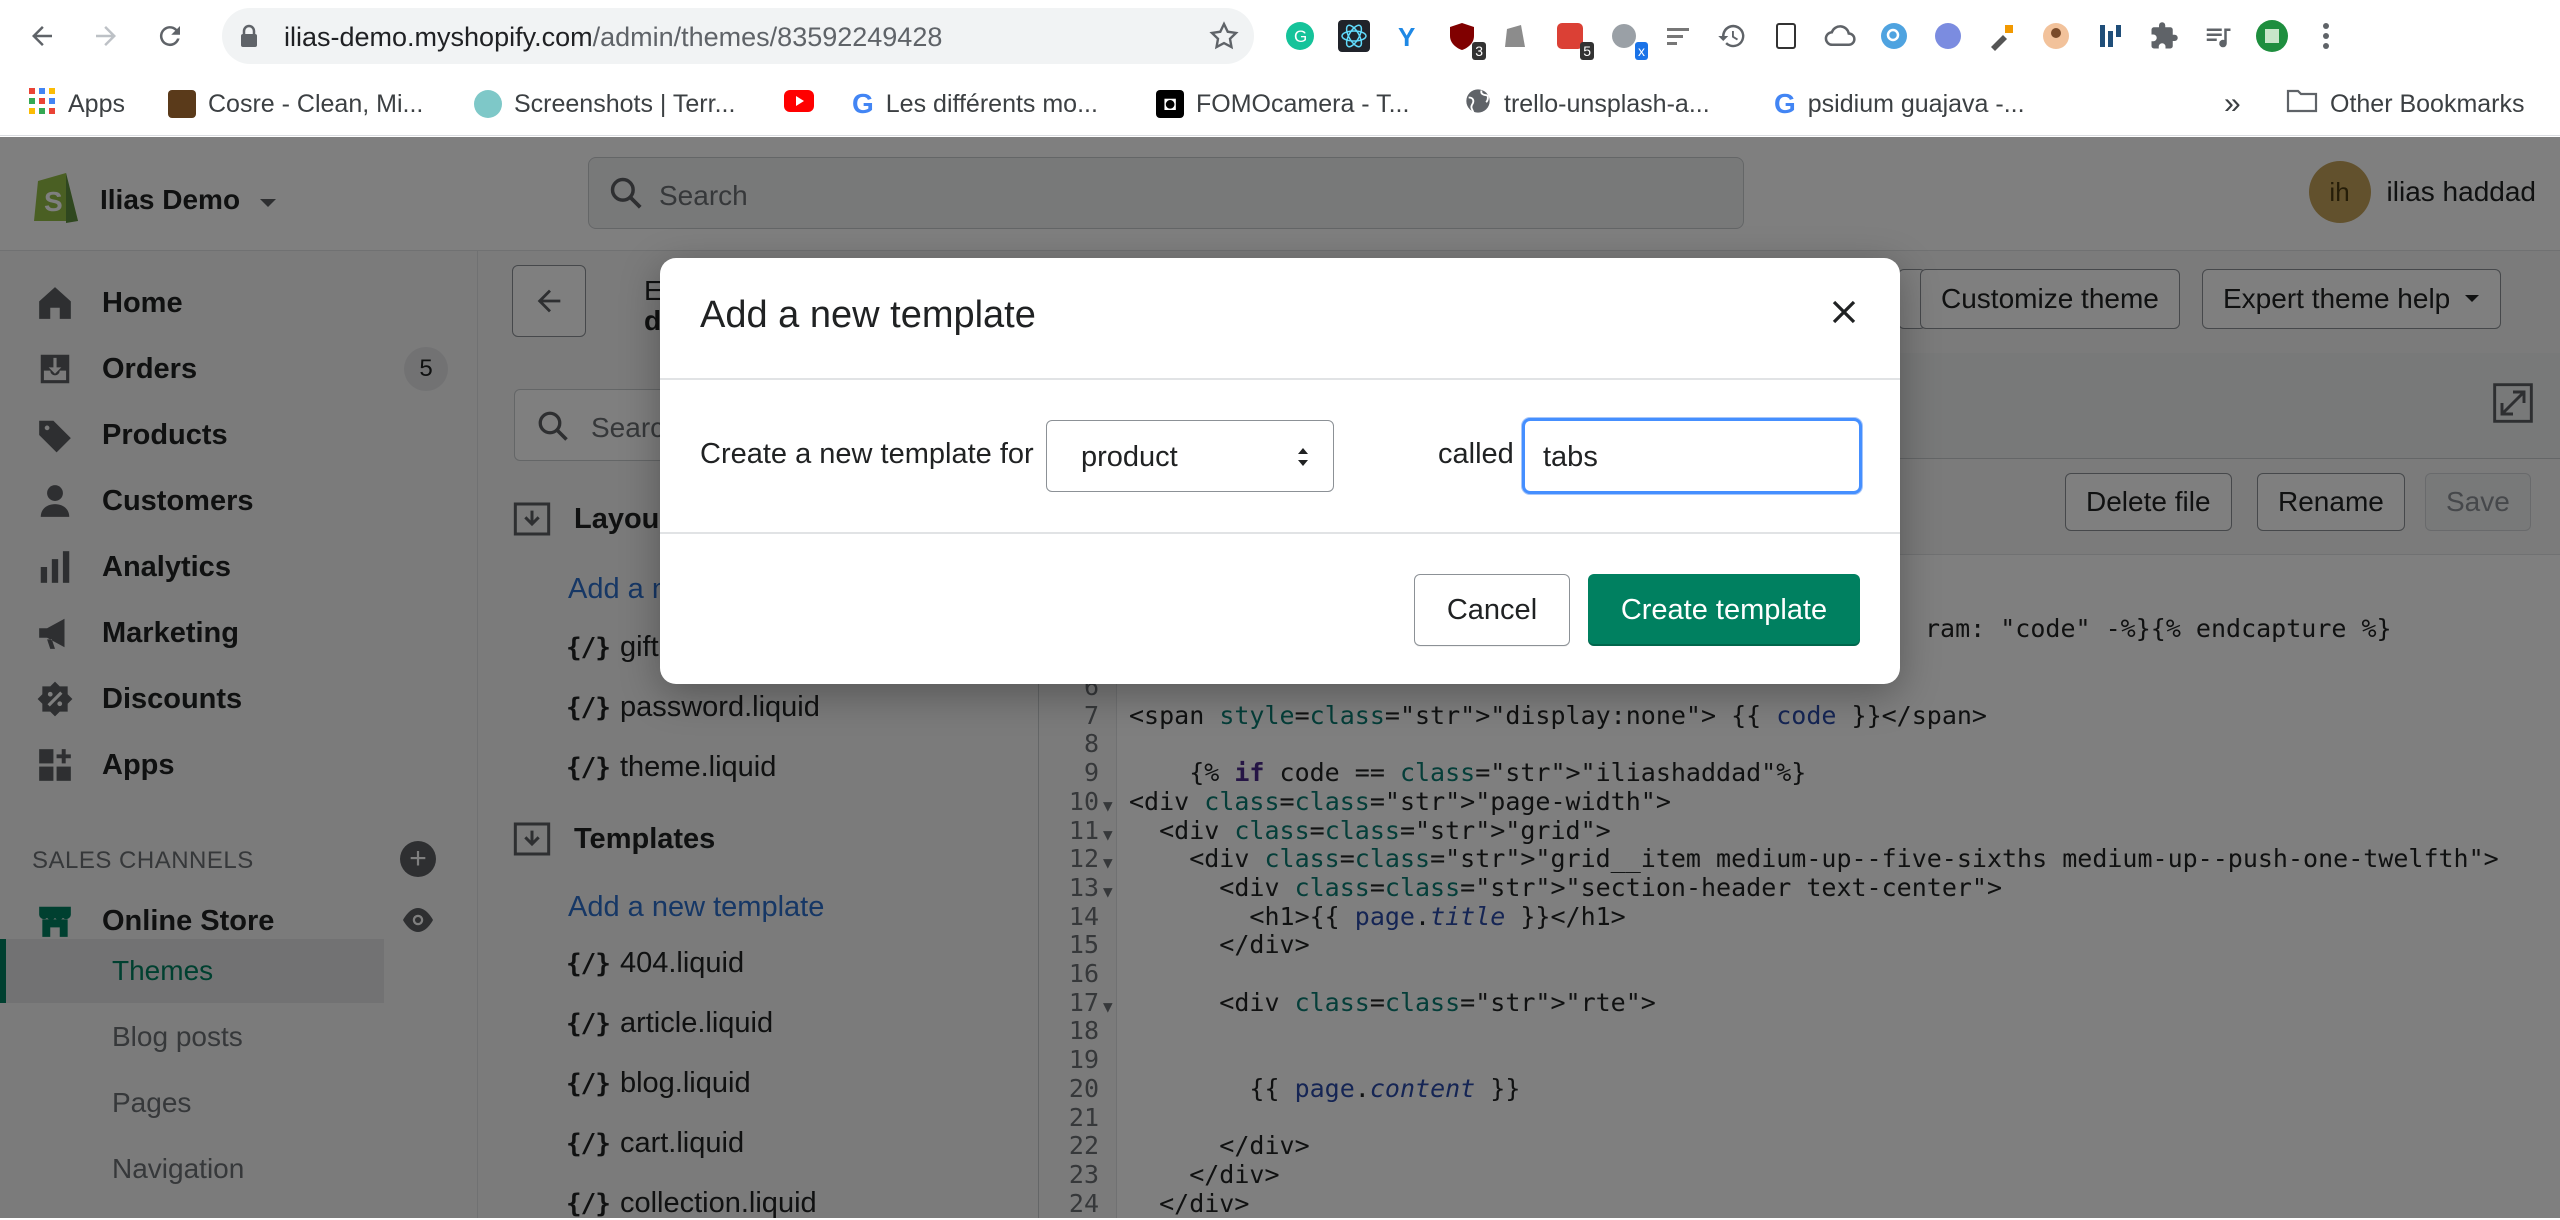 Image resolution: width=2560 pixels, height=1220 pixels. I want to click on svg-text: G, so click(1300, 36).